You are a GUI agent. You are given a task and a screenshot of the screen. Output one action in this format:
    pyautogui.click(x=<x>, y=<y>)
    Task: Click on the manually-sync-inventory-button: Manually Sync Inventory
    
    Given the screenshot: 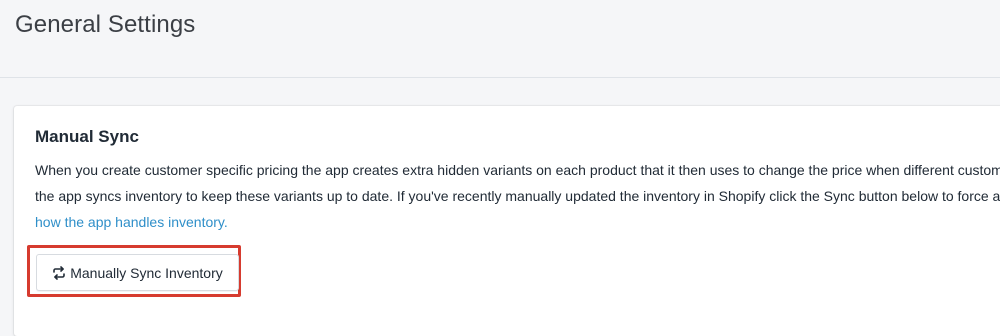 What is the action you would take?
    pyautogui.click(x=137, y=272)
    